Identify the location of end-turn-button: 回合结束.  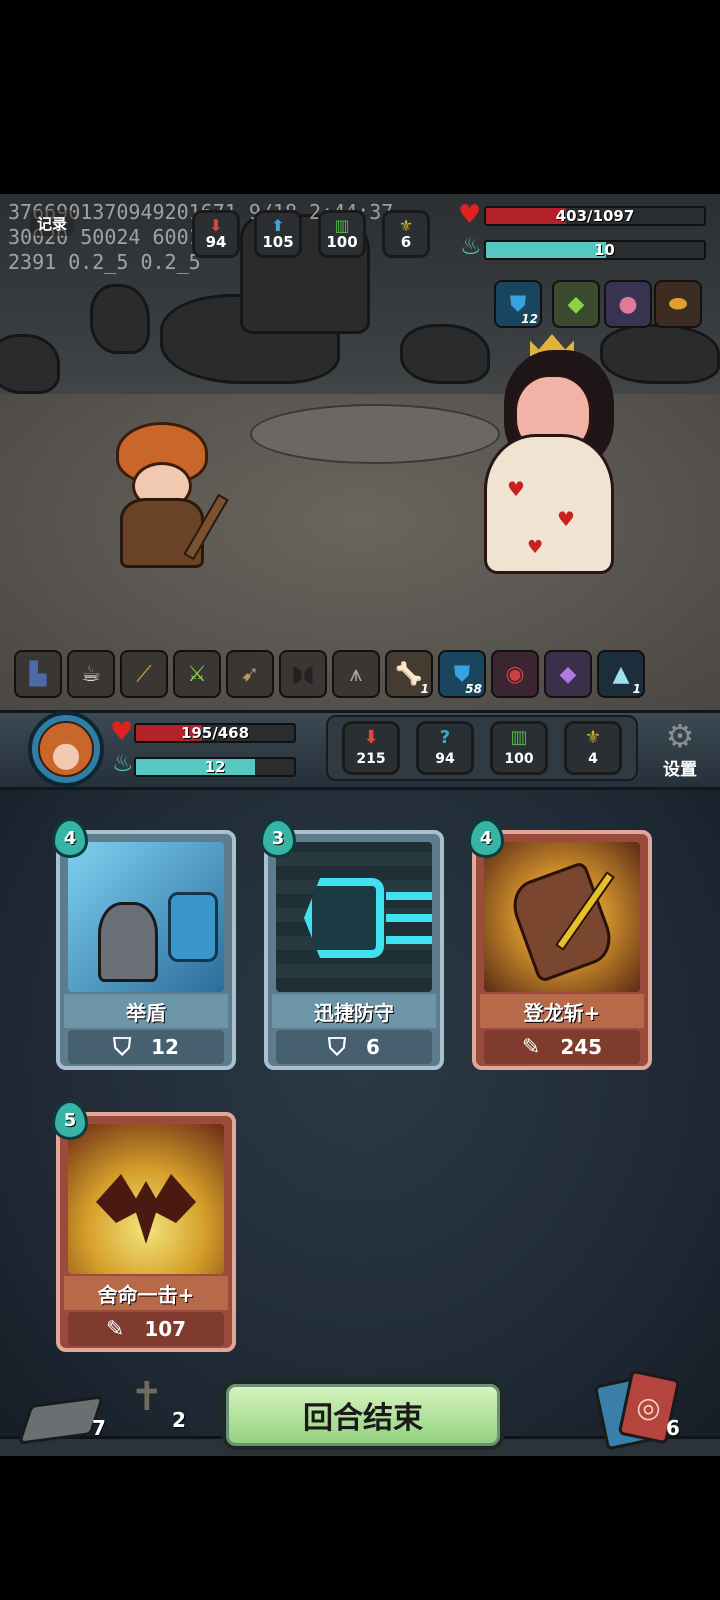
(363, 1415).